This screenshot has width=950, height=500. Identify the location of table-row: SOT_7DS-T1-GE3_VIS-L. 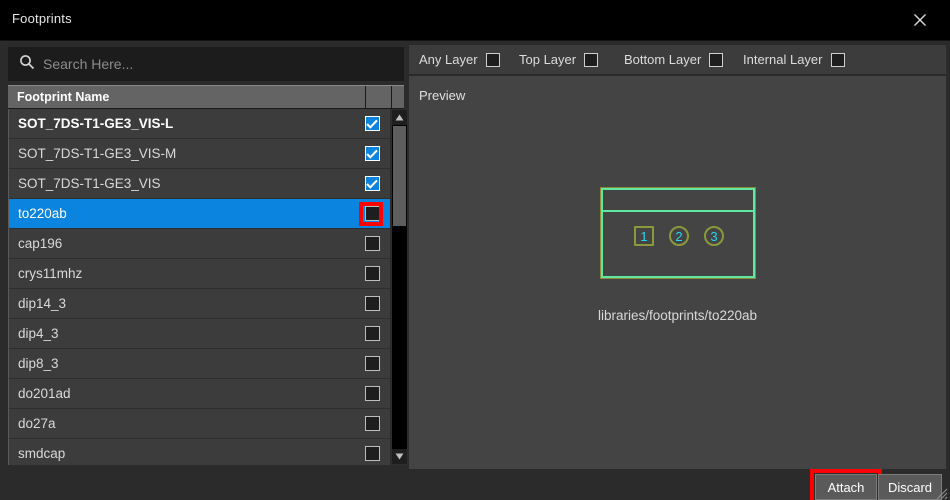
(199, 124).